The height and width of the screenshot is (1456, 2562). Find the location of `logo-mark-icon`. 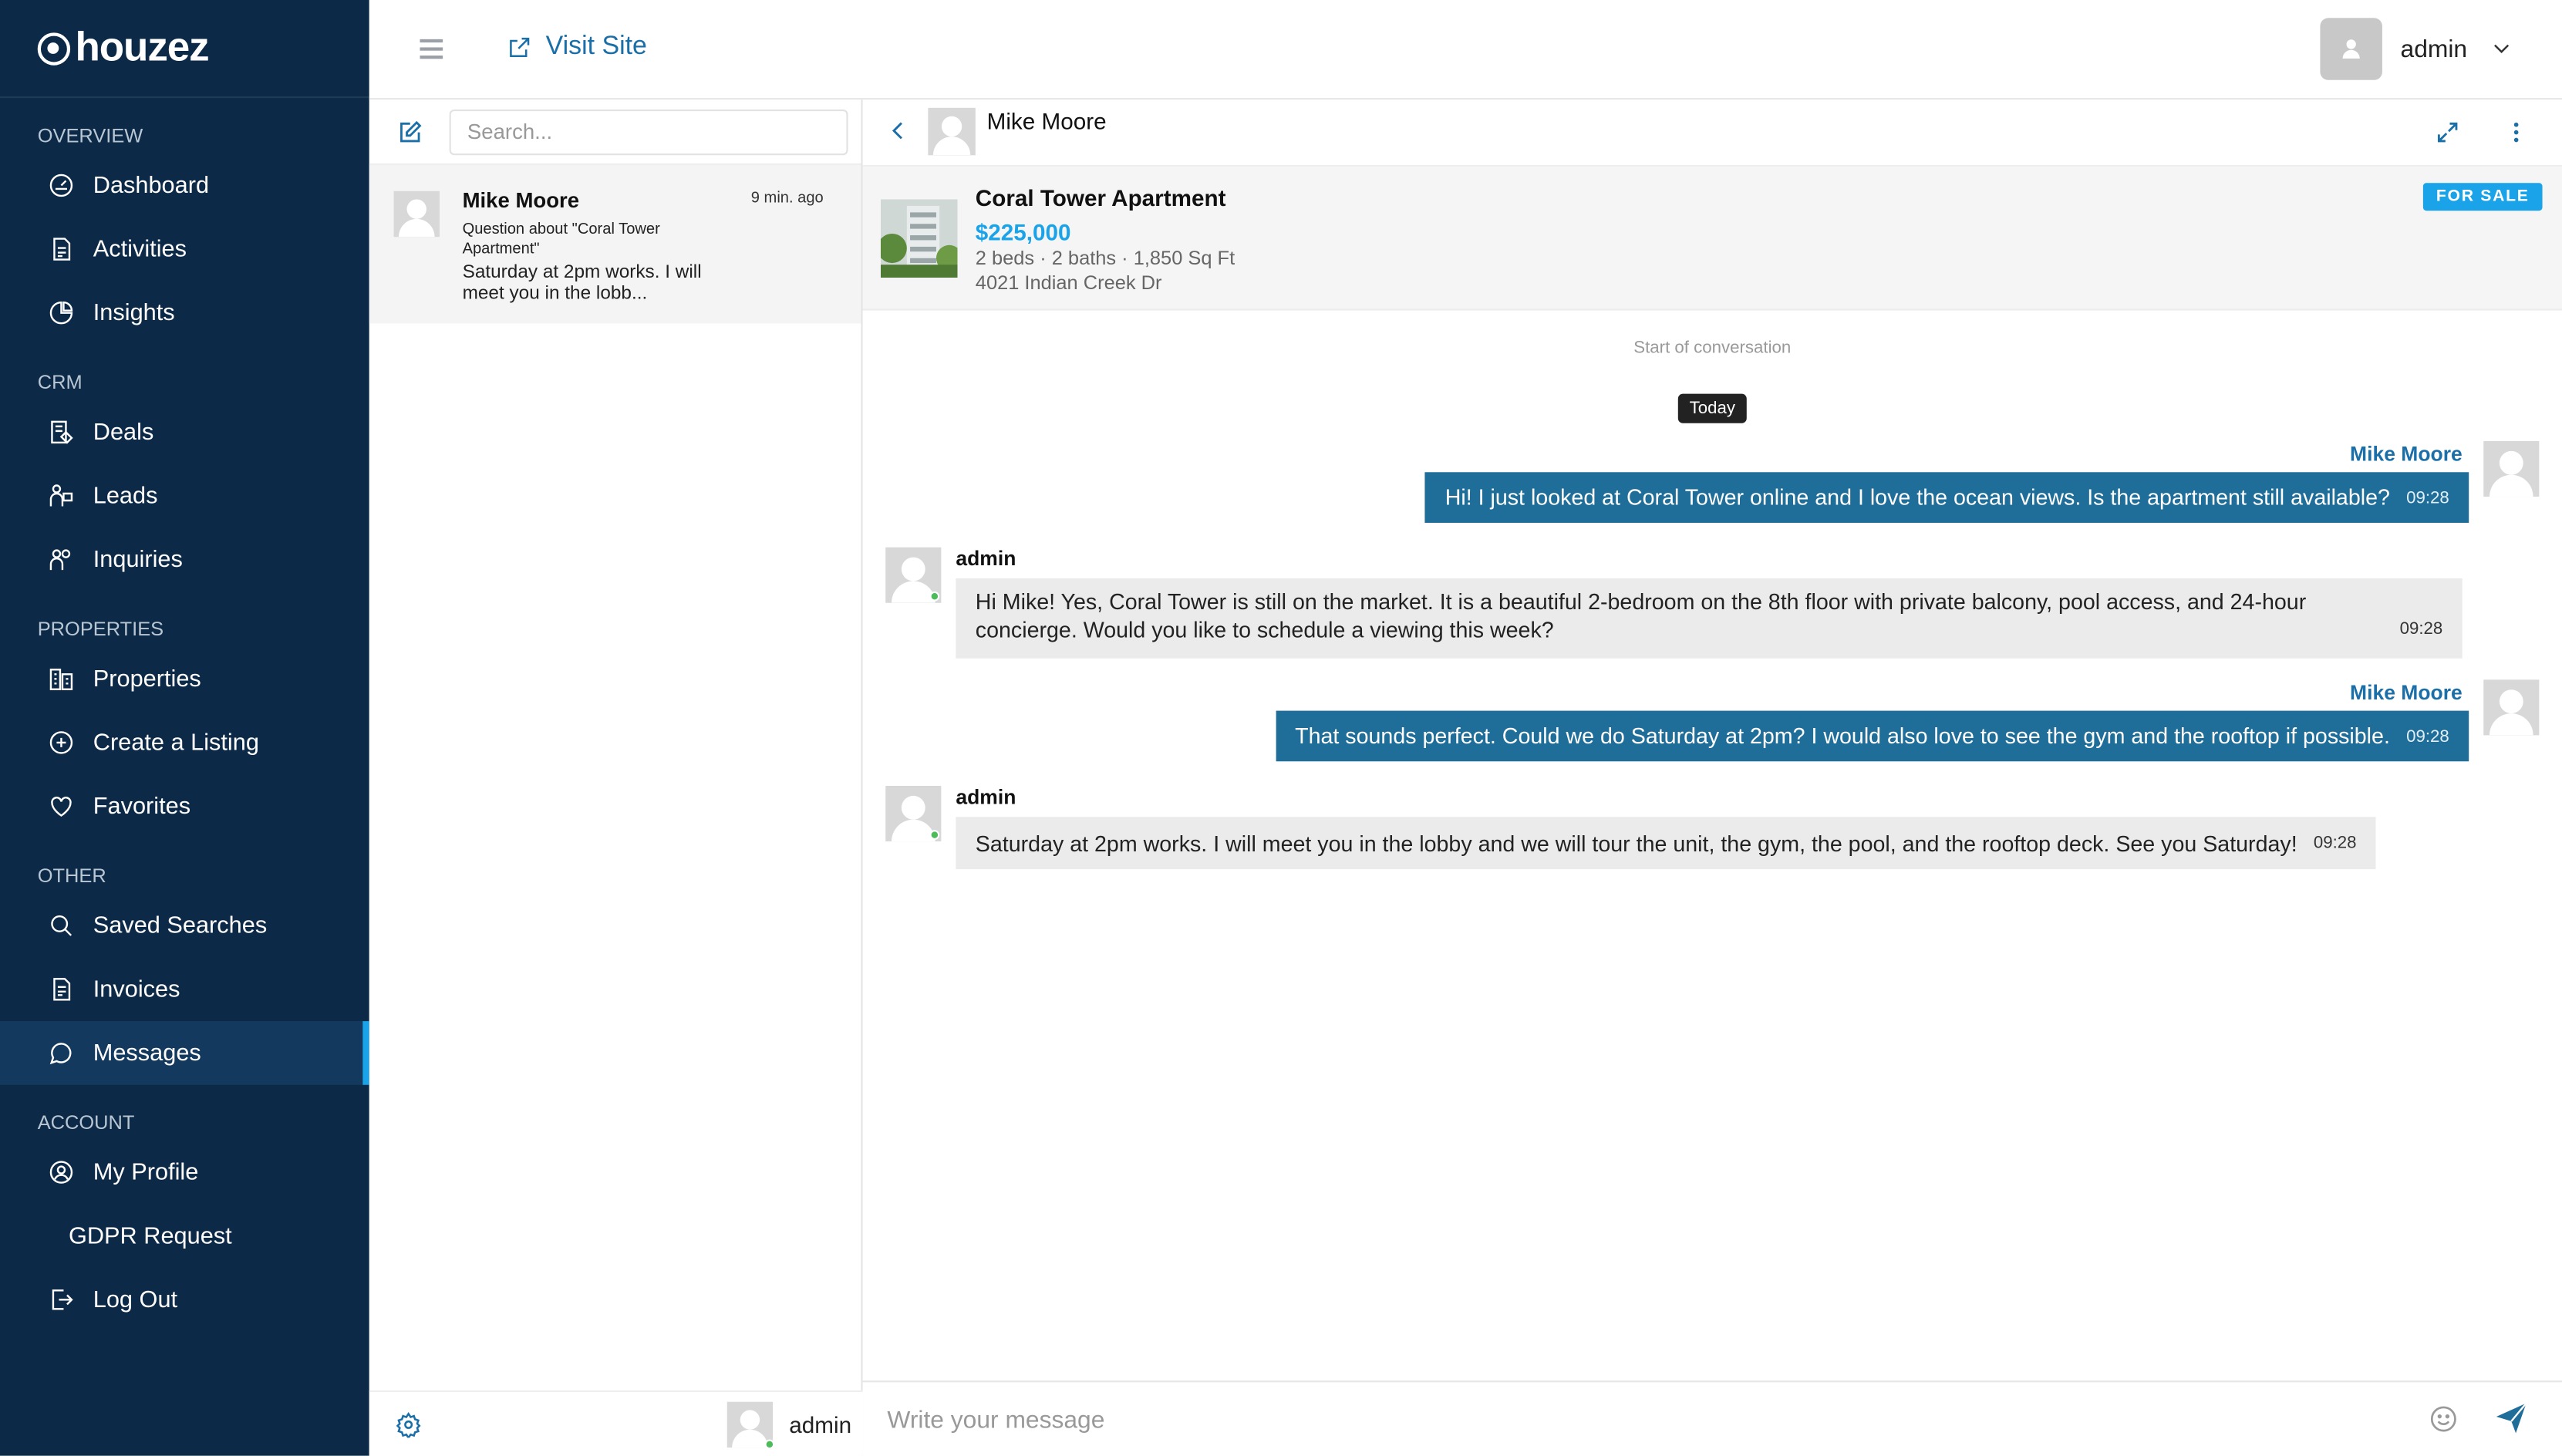

logo-mark-icon is located at coordinates (54, 49).